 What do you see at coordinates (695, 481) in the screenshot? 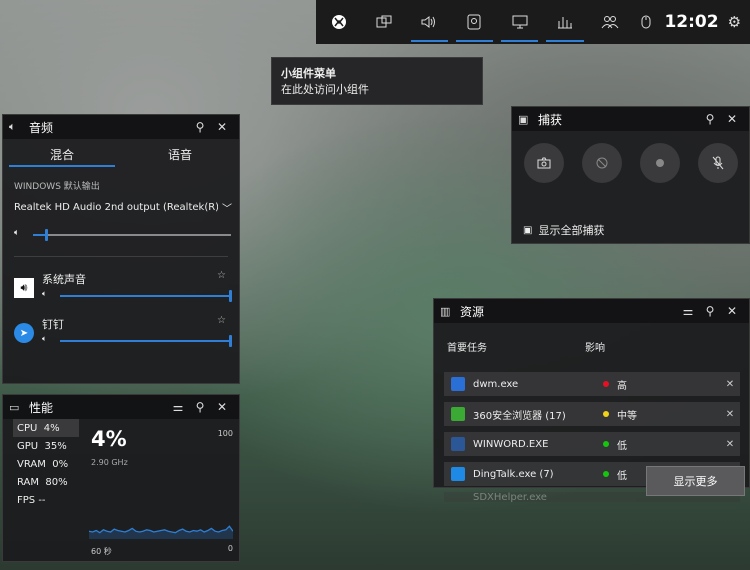
I see `show-more-button: 显示更多` at bounding box center [695, 481].